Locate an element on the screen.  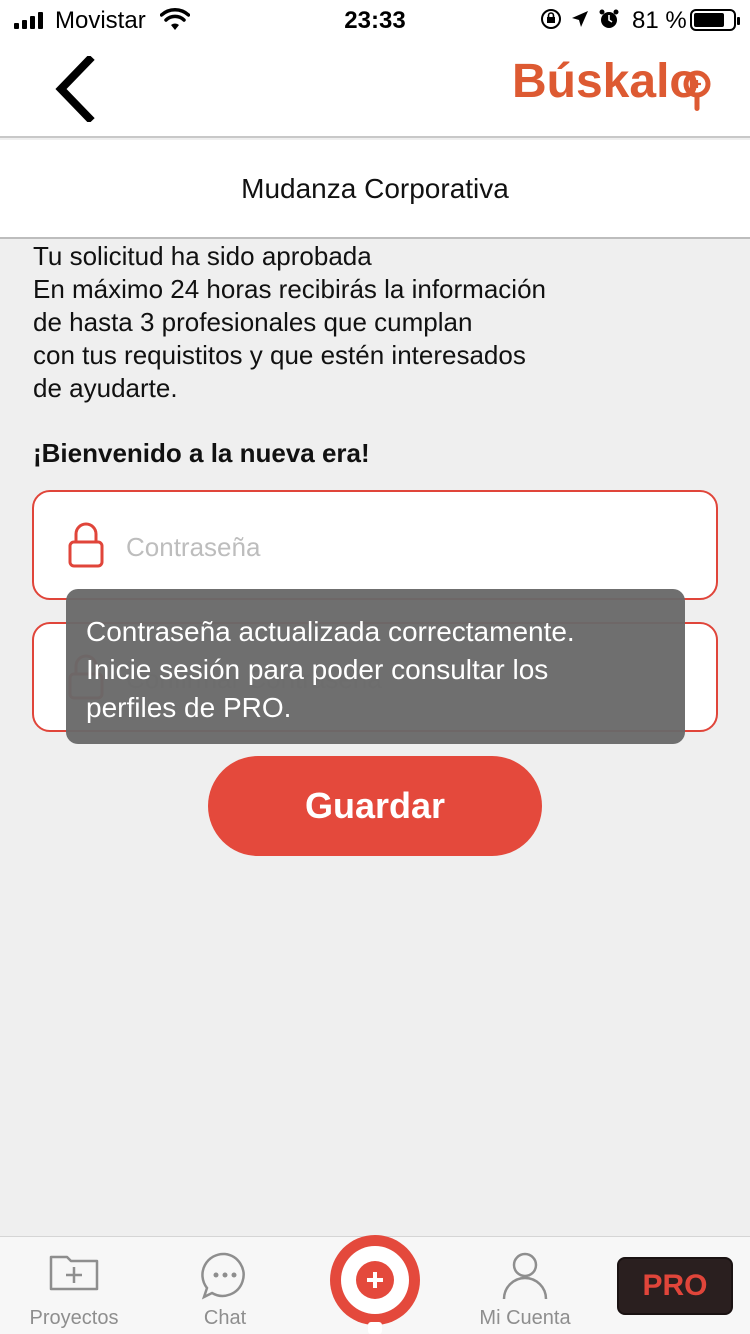
buskalo-logo: Búskalo is located at coordinates (611, 92).